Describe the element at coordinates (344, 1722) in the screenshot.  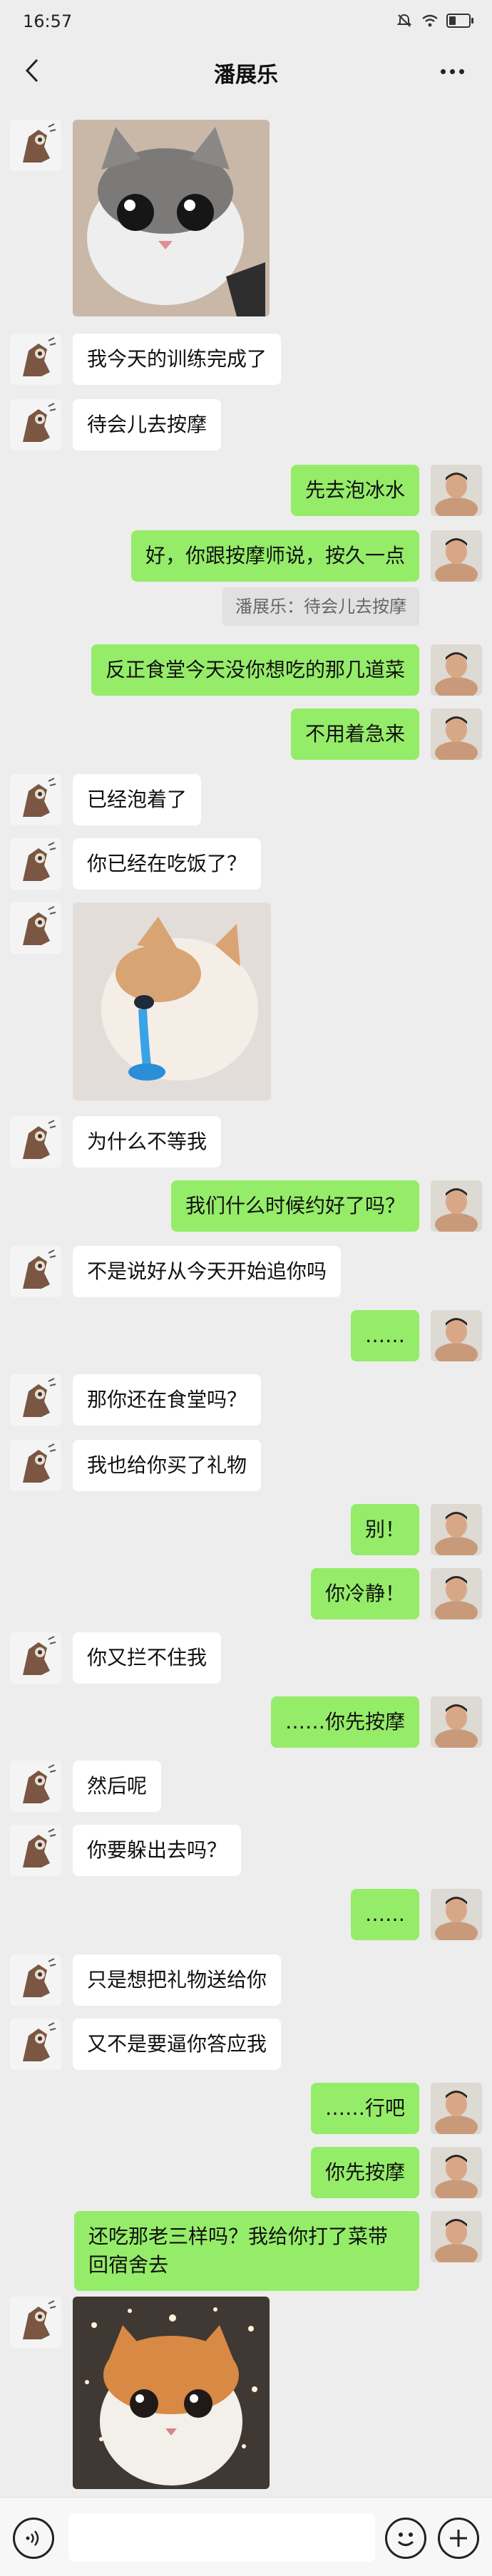
I see `message-bubble-sent: ……你先按摩` at that location.